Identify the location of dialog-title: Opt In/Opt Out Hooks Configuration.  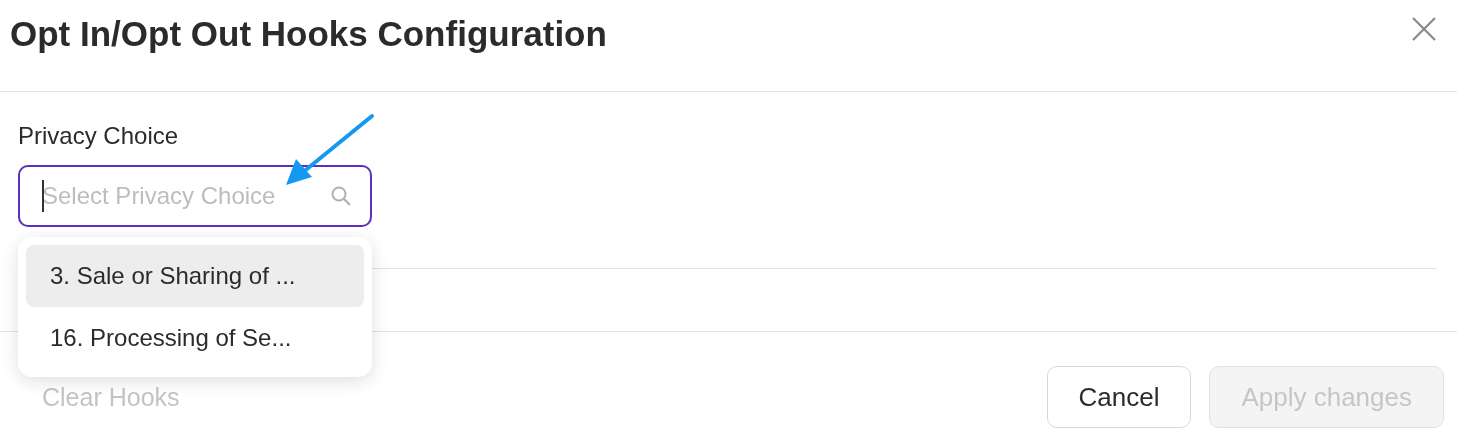
(308, 34).